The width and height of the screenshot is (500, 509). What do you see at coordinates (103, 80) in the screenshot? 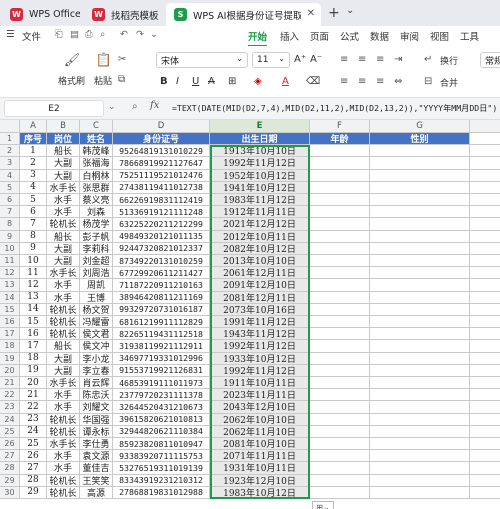
I see `paste-button: 粘贴` at bounding box center [103, 80].